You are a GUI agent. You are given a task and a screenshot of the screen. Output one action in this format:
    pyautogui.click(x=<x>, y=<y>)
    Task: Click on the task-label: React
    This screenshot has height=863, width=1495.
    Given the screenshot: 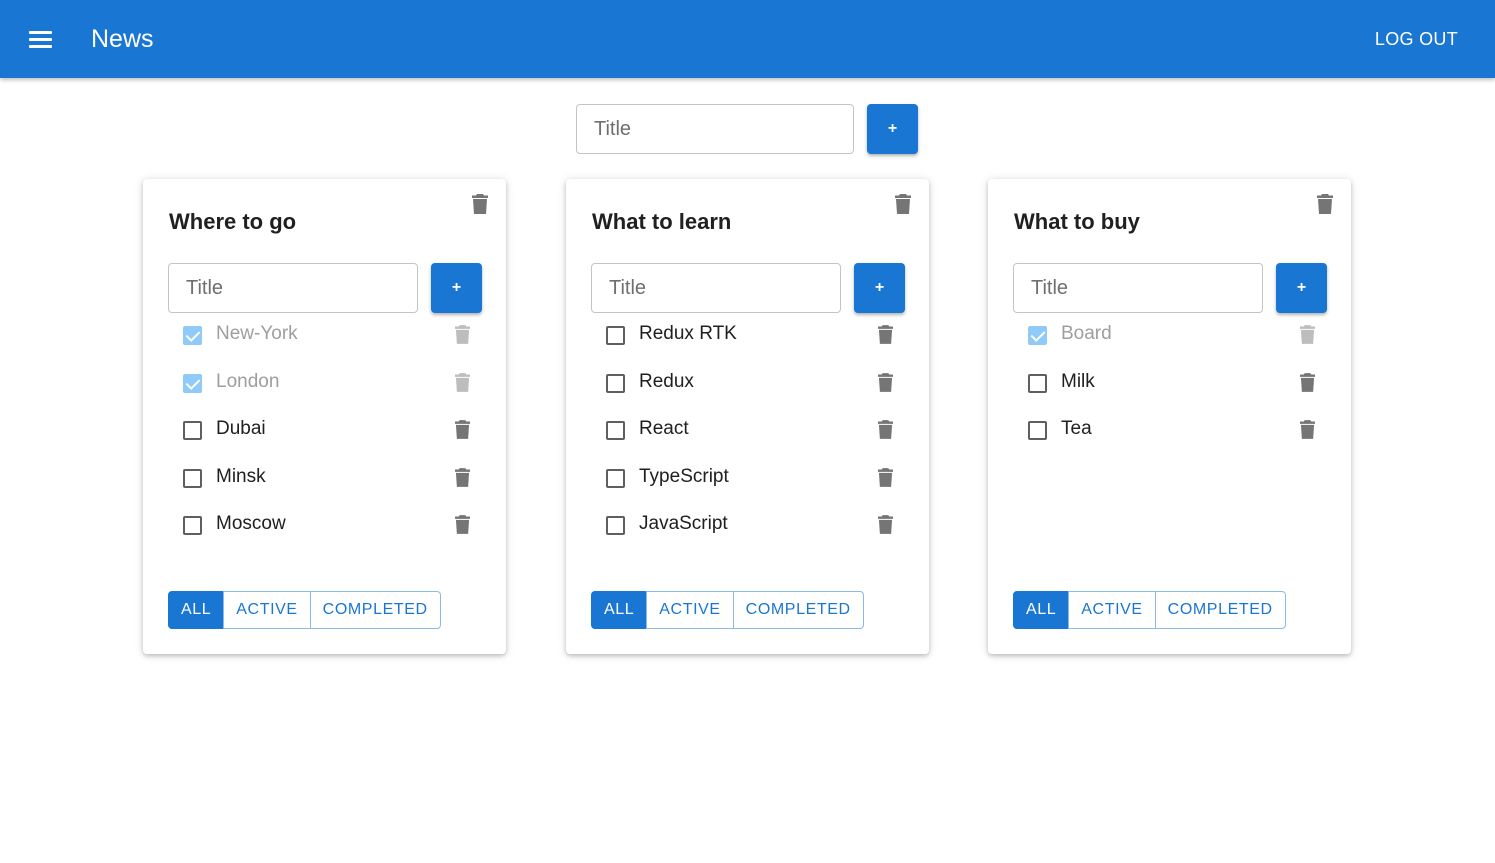 What is the action you would take?
    pyautogui.click(x=664, y=428)
    